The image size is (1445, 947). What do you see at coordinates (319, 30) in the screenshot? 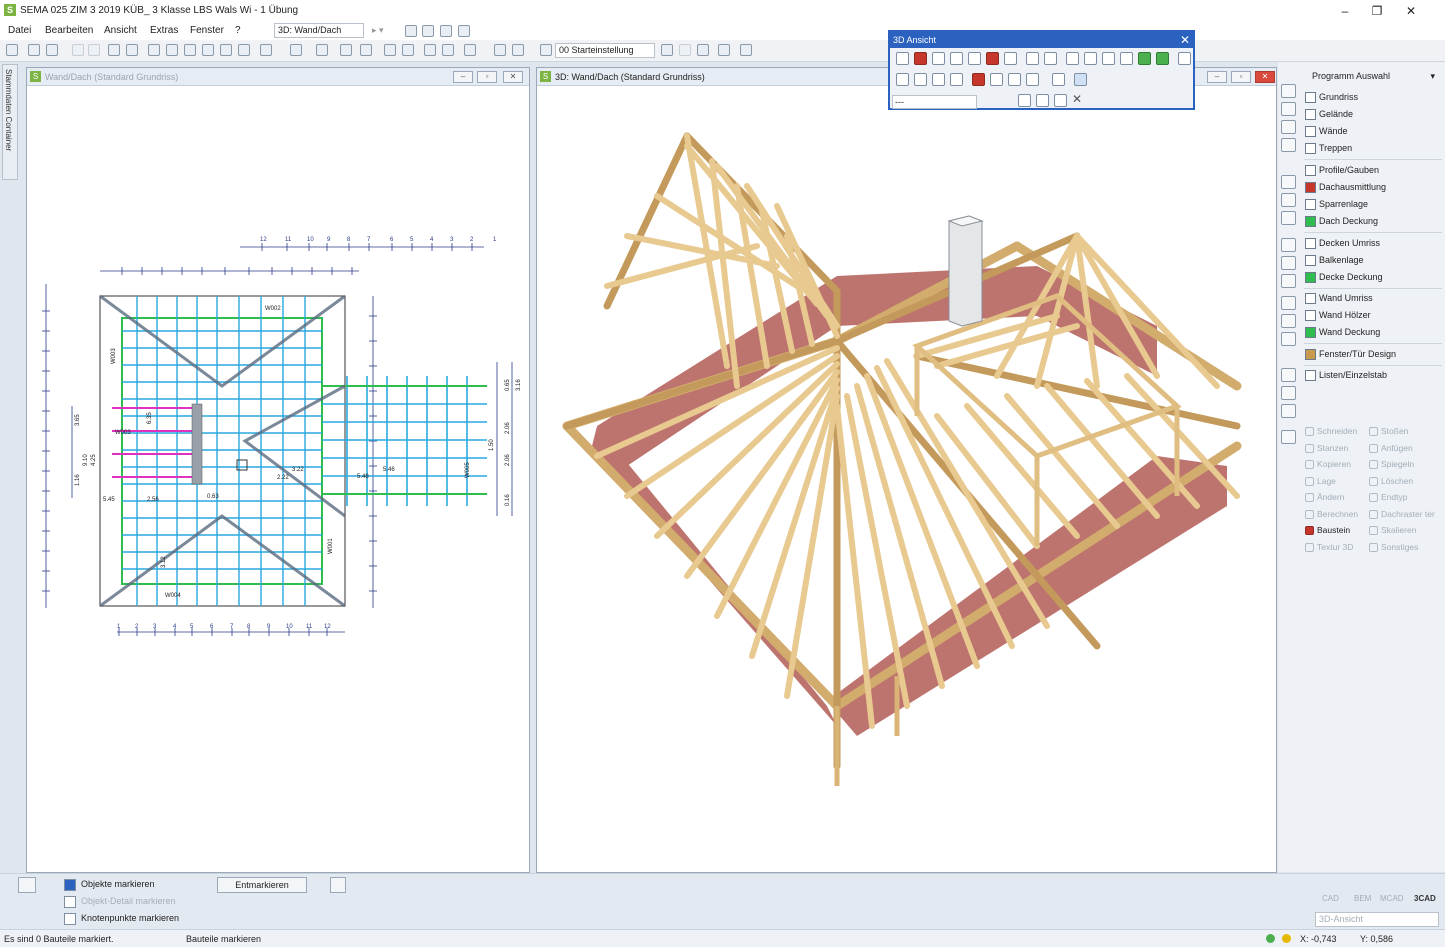
I see `view-combo: 3D: Wand/Dach` at bounding box center [319, 30].